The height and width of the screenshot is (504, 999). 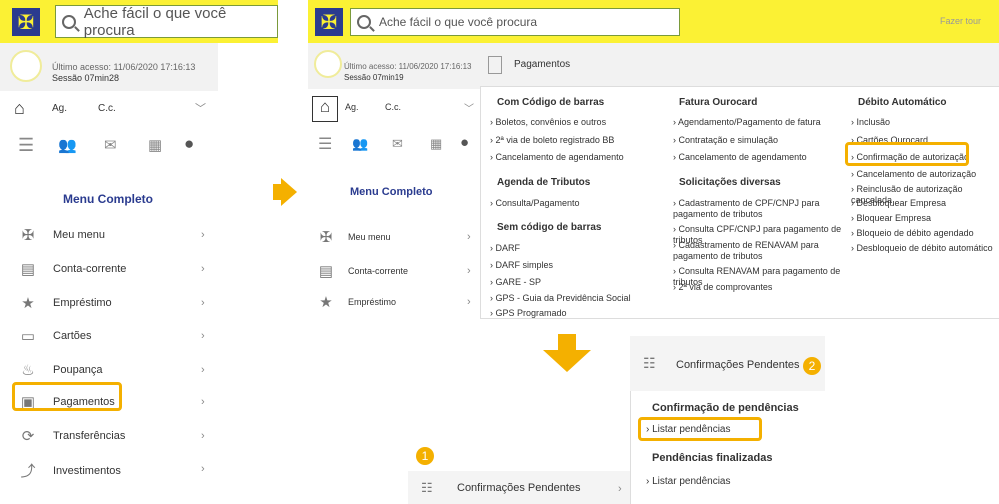 What do you see at coordinates (108, 199) in the screenshot?
I see `menu-title: Menu Completo` at bounding box center [108, 199].